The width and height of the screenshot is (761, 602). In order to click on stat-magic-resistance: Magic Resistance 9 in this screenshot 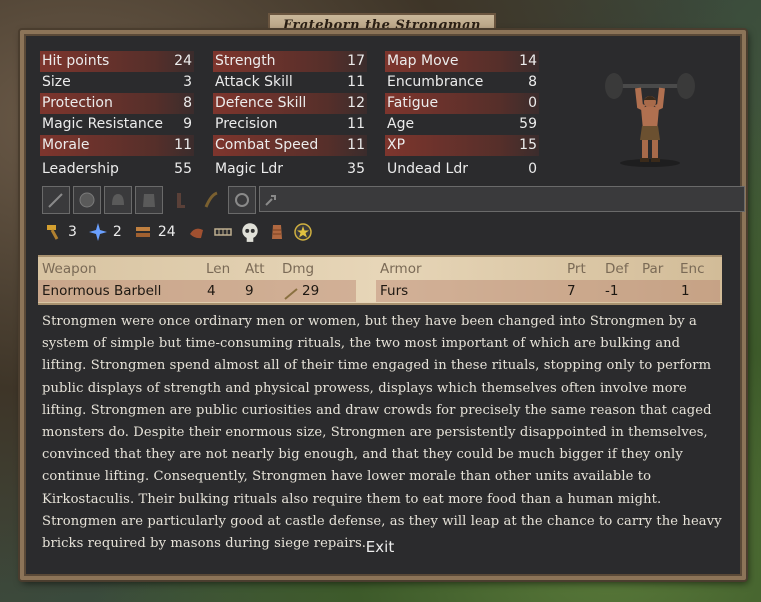, I will do `click(117, 124)`.